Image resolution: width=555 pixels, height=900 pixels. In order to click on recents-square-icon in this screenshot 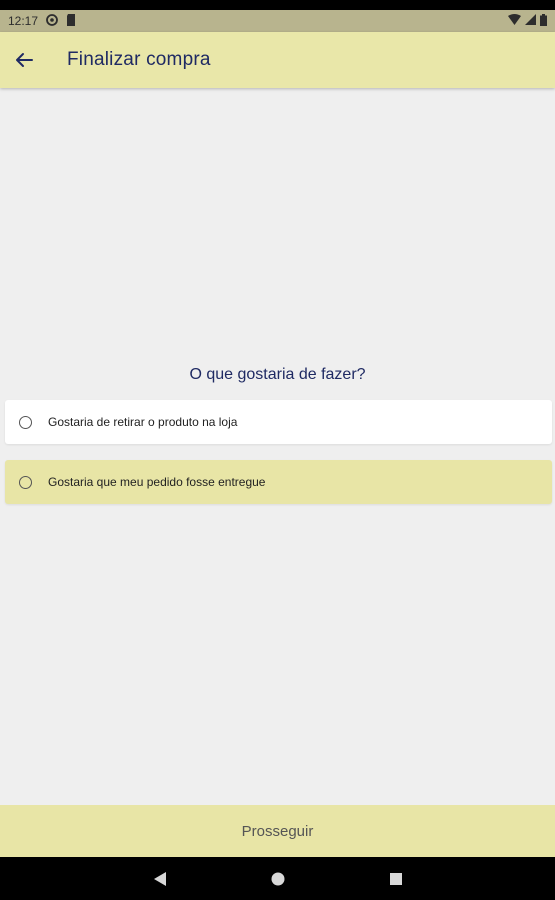, I will do `click(395, 878)`.